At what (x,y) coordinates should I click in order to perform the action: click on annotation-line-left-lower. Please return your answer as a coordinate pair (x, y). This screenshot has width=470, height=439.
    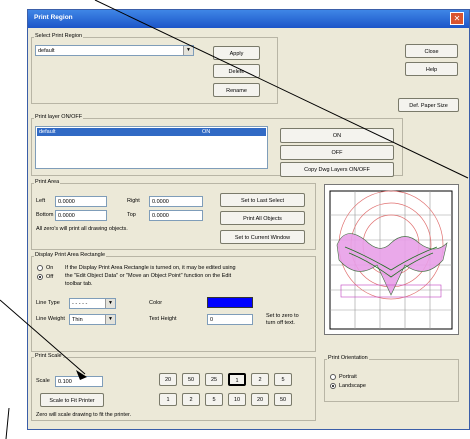
    Looking at the image, I should click on (7, 423).